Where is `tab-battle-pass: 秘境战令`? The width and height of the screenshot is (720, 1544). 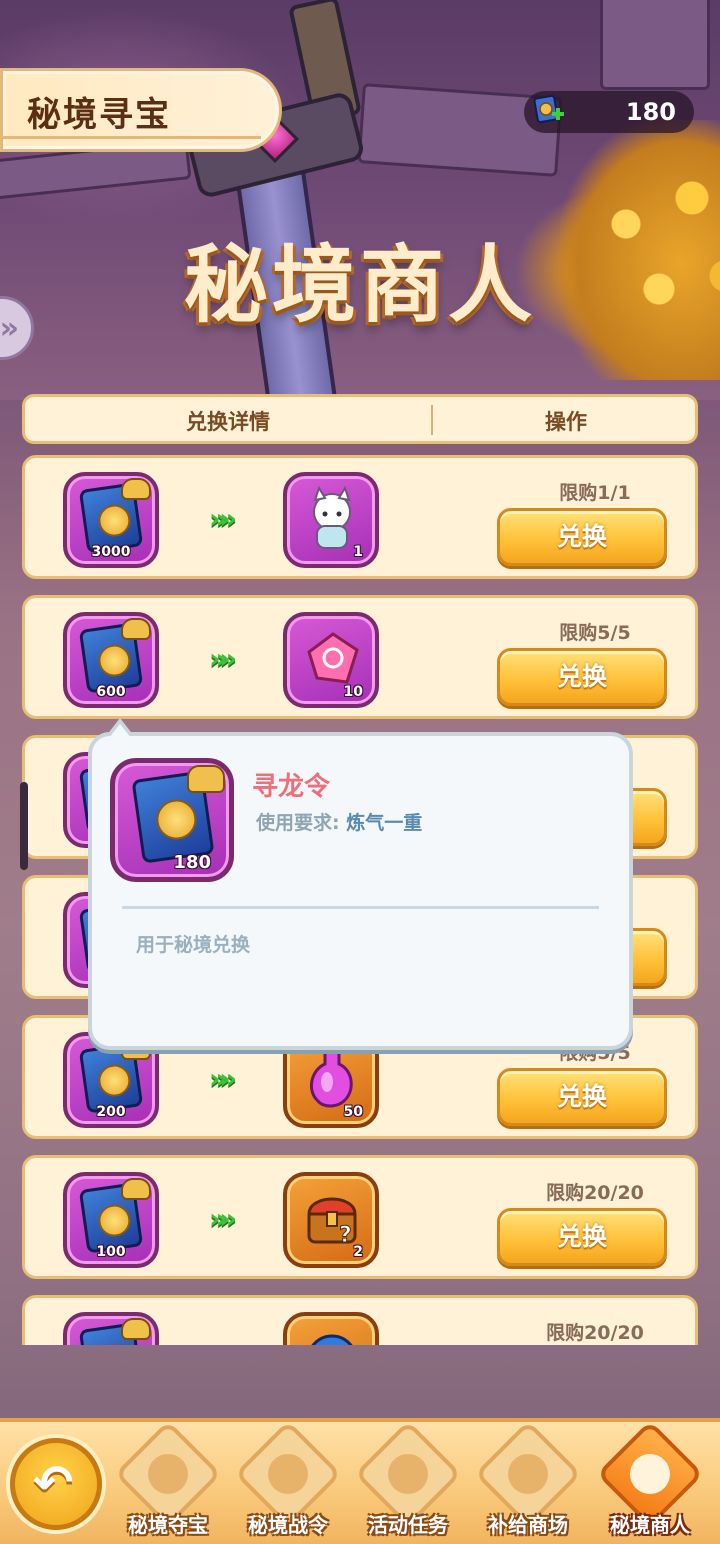 tab-battle-pass: 秘境战令 is located at coordinates (288, 1482).